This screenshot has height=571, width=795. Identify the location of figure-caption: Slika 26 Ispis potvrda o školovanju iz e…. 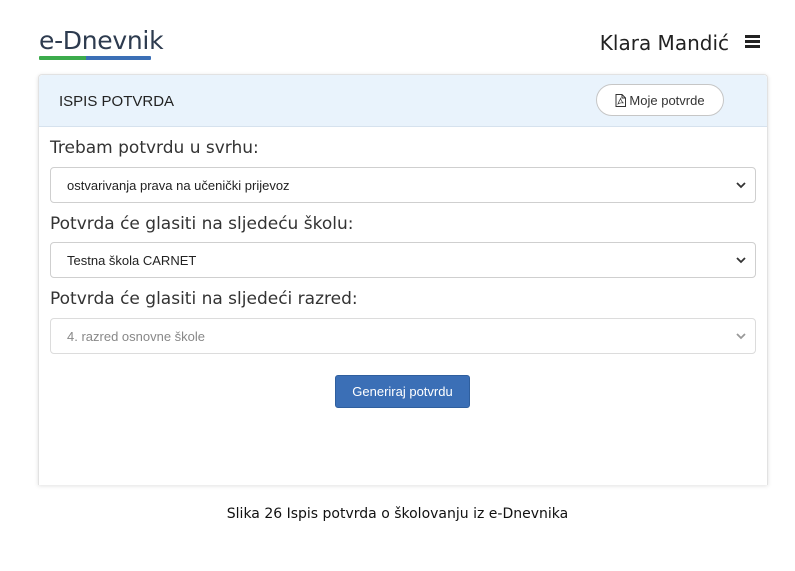
(397, 514).